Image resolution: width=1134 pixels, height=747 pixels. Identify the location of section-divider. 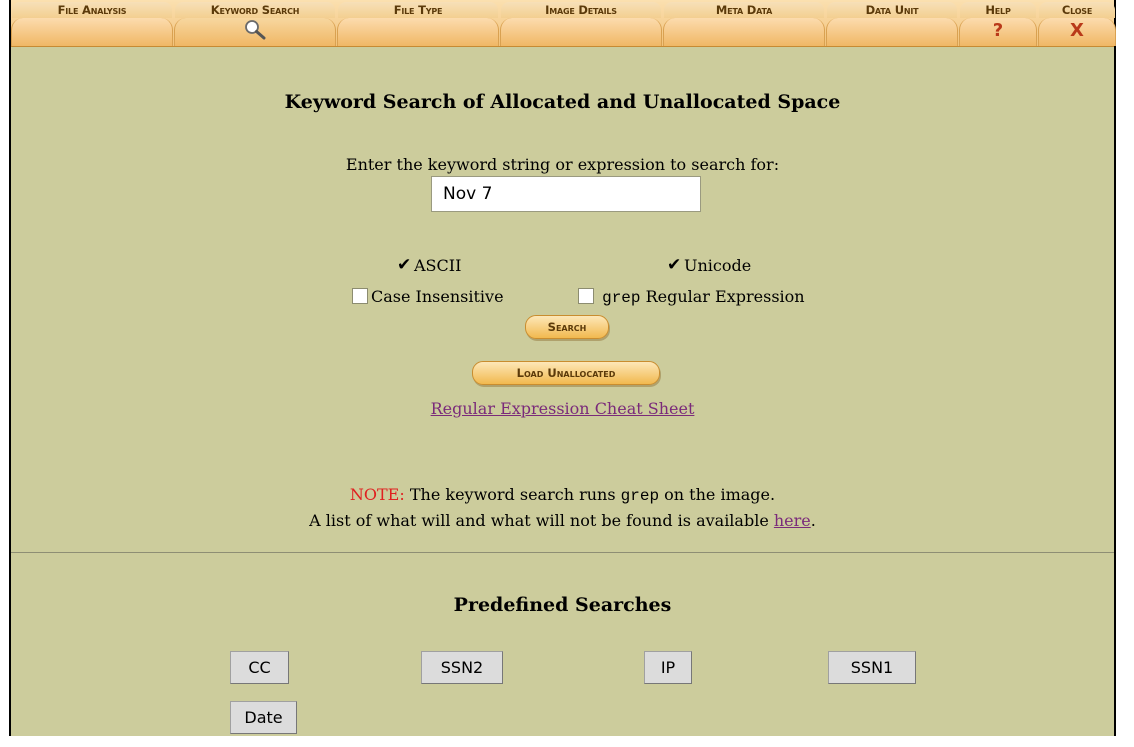
(562, 552).